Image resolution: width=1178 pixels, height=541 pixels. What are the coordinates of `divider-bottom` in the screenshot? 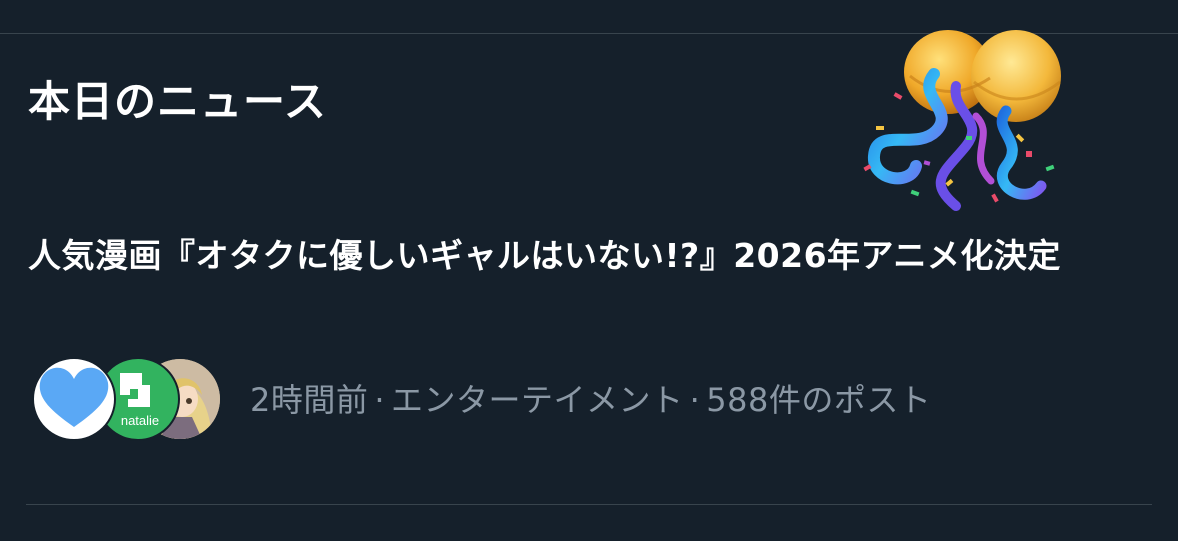 It's located at (589, 504).